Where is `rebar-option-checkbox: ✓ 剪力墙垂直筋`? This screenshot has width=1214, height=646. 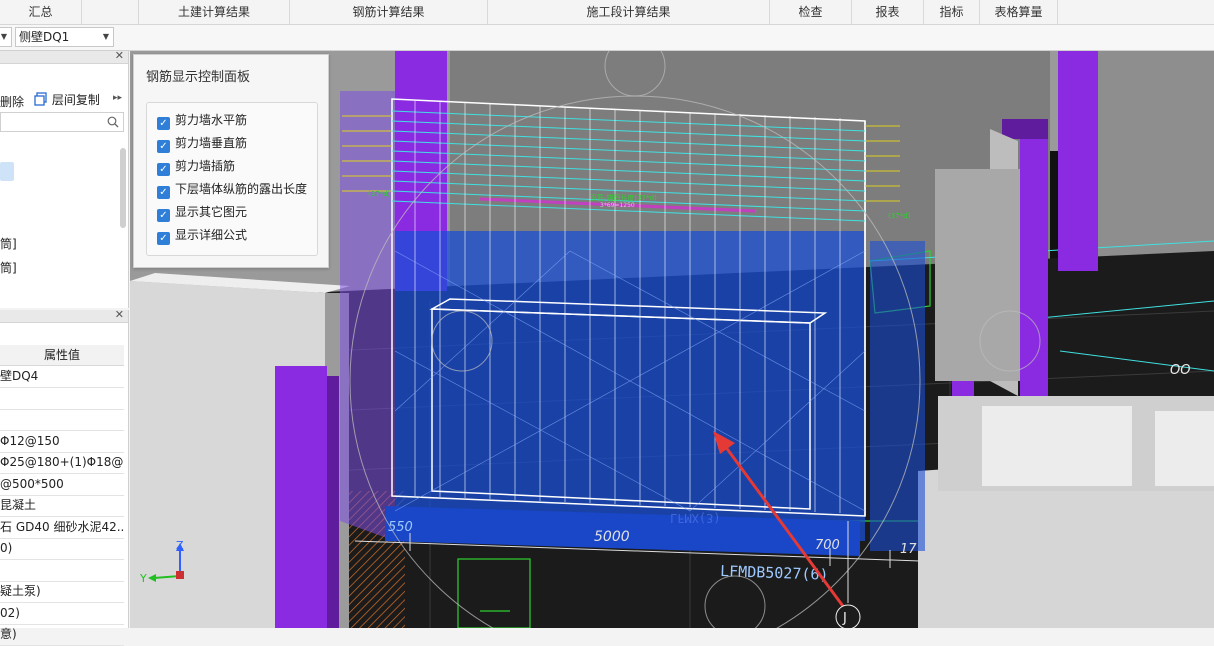 rebar-option-checkbox: ✓ 剪力墙垂直筋 is located at coordinates (202, 143).